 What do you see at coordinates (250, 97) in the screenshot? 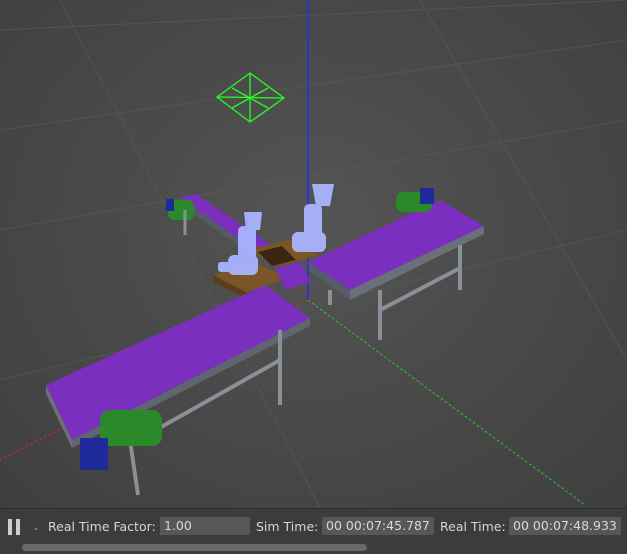
I see `light-gizmo-icon` at bounding box center [250, 97].